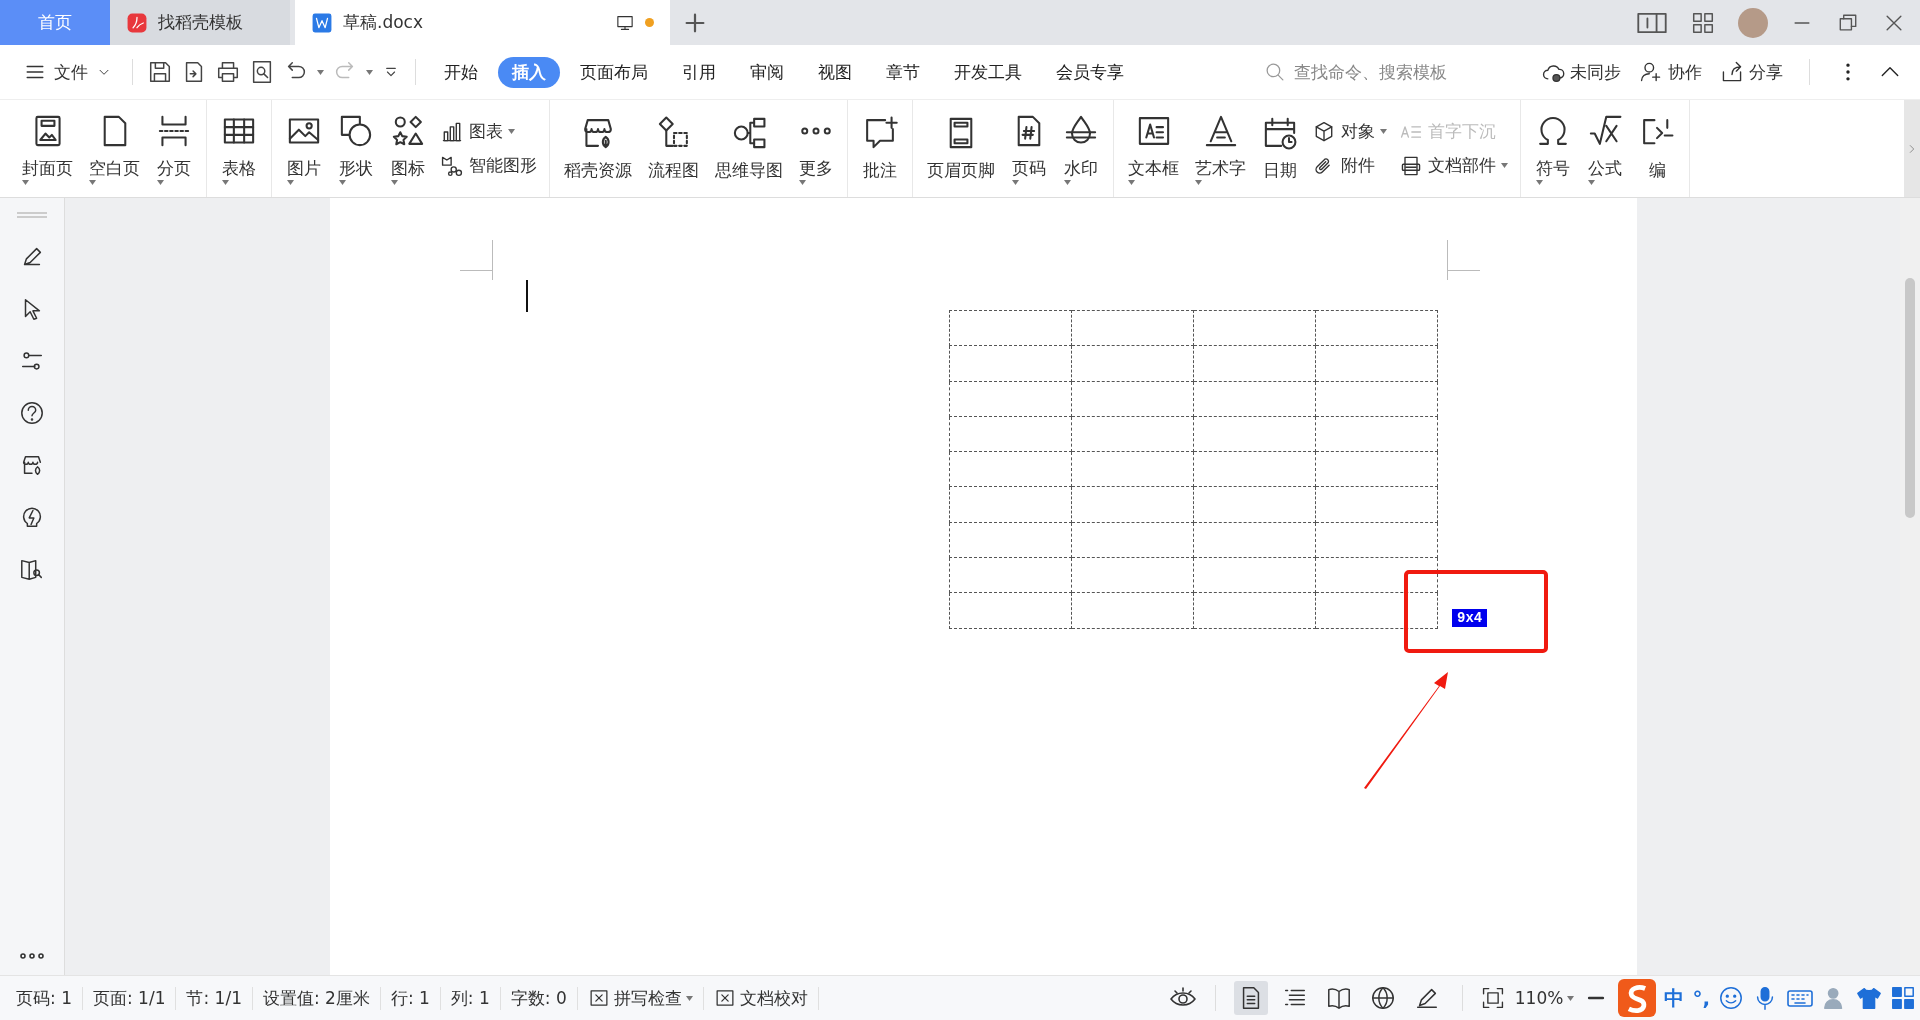 The width and height of the screenshot is (1920, 1020). I want to click on file-menu: 文件, so click(68, 72).